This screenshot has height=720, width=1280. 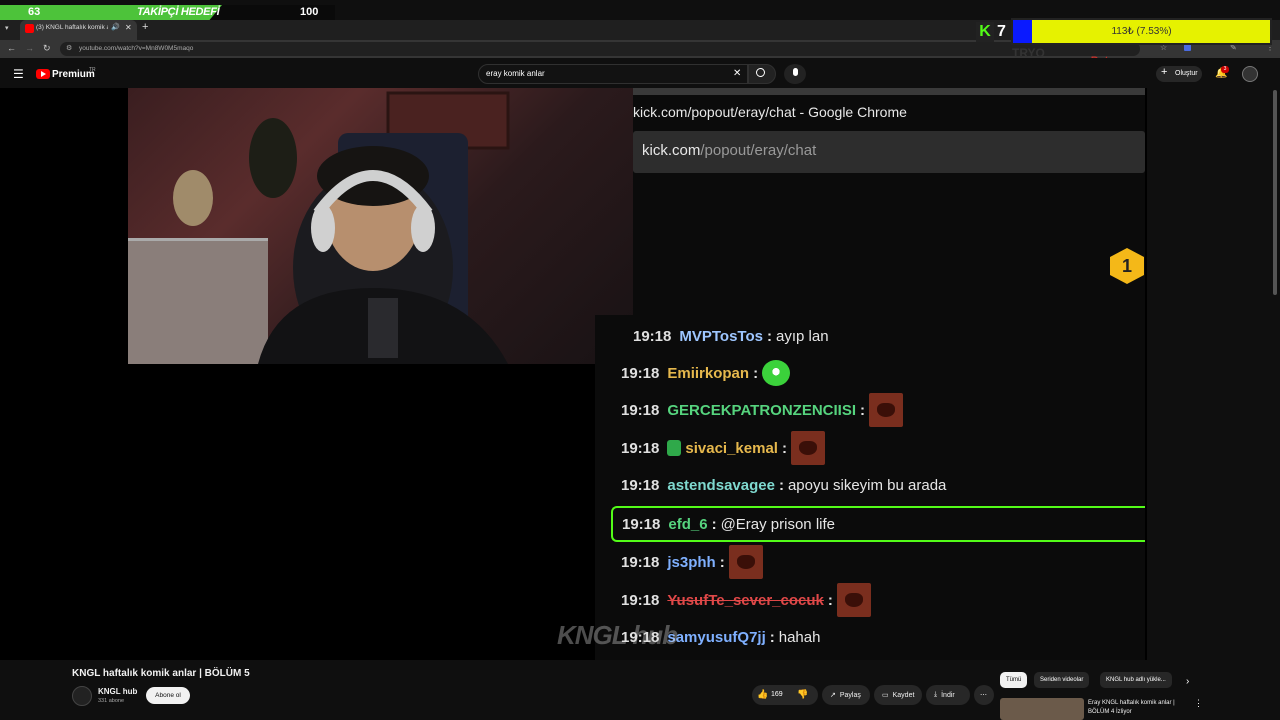 I want to click on page-scrollbar, so click(x=1275, y=192).